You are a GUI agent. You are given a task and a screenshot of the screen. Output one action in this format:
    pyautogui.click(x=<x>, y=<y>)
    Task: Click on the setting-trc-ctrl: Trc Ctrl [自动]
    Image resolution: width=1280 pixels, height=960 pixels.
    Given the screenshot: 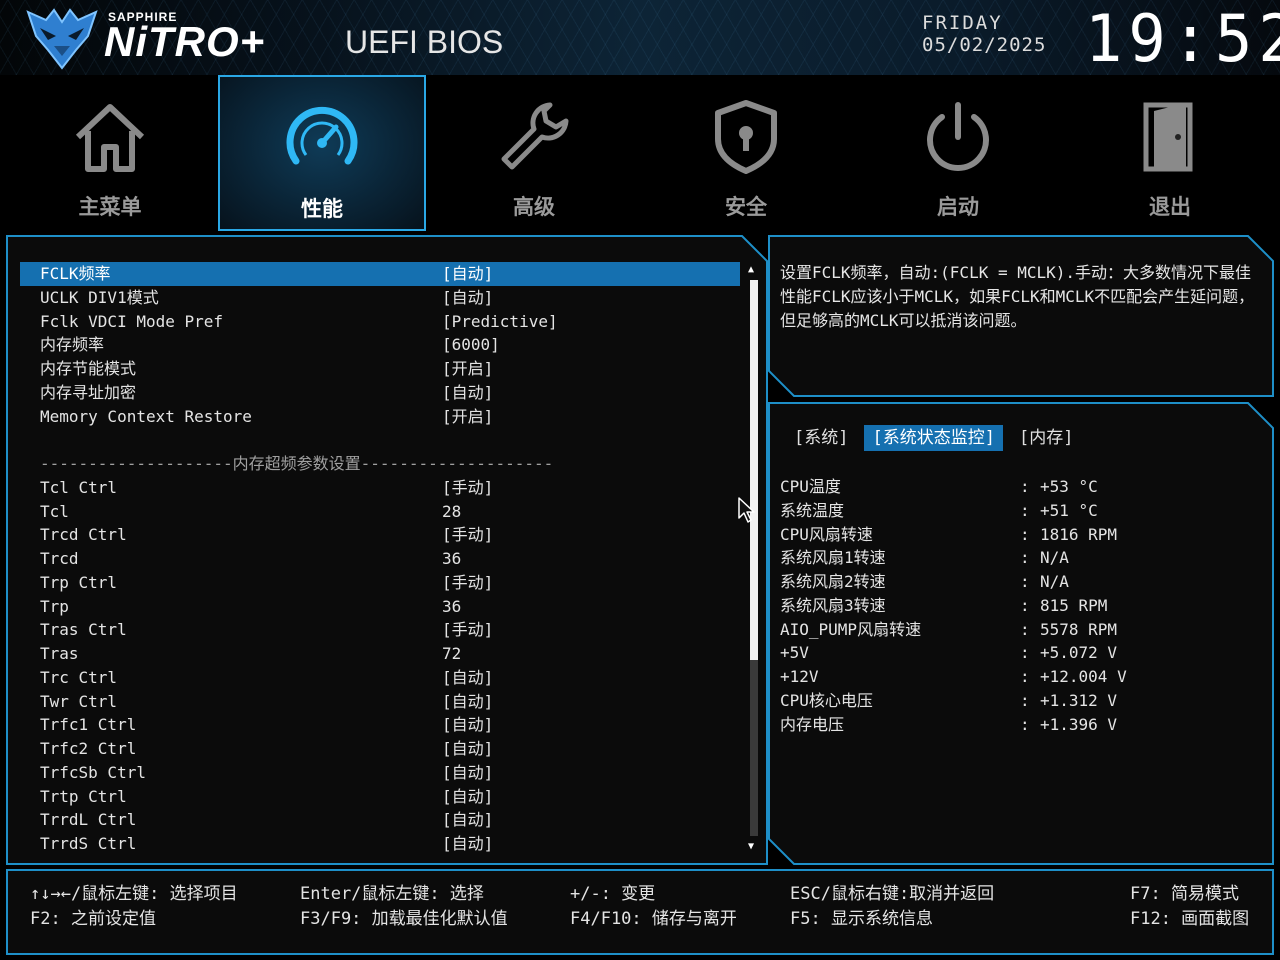 What is the action you would take?
    pyautogui.click(x=380, y=678)
    